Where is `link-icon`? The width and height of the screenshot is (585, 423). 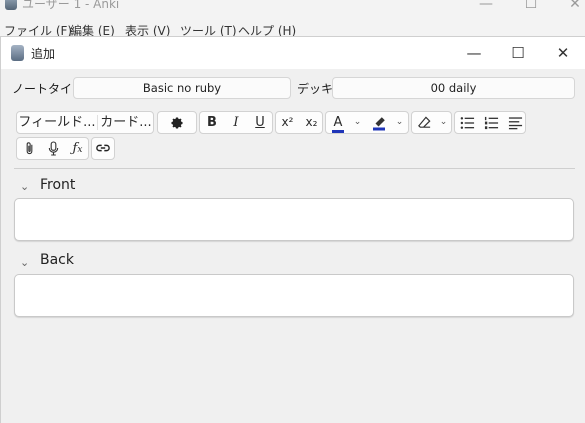
link-icon is located at coordinates (103, 148).